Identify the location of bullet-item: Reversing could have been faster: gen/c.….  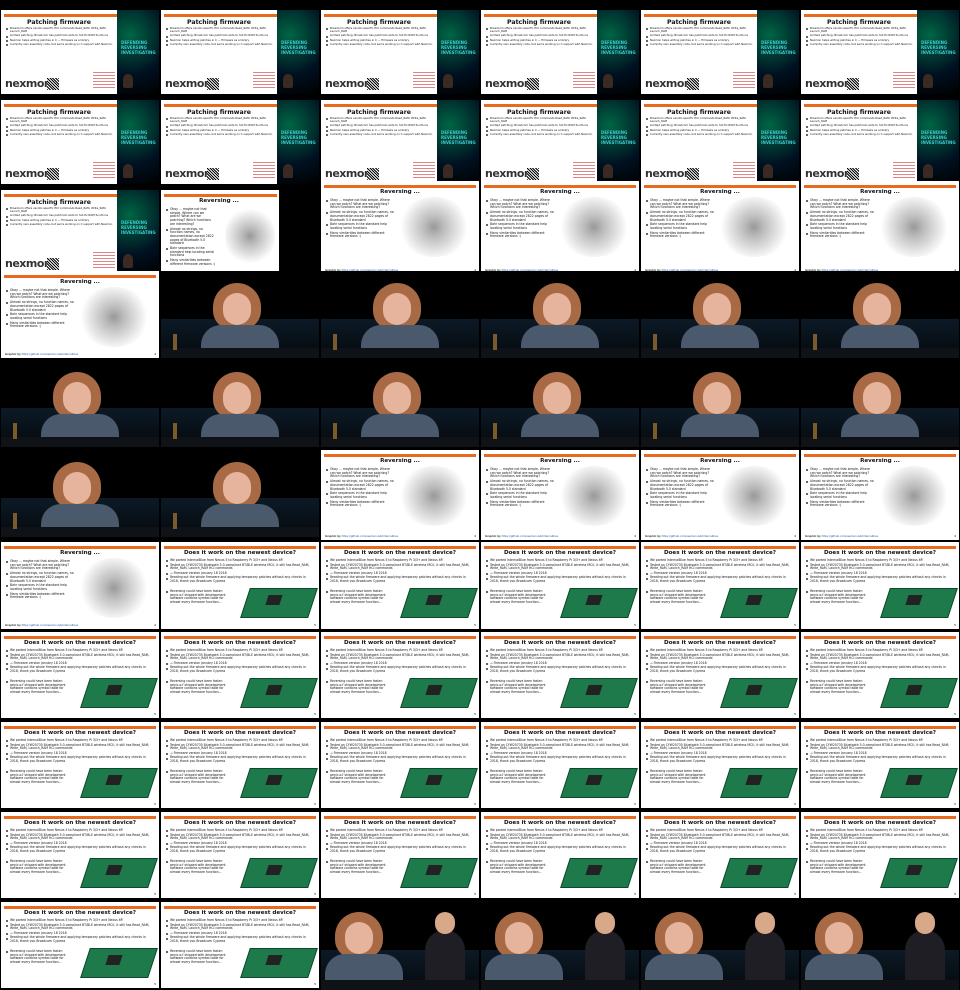
(358, 596).